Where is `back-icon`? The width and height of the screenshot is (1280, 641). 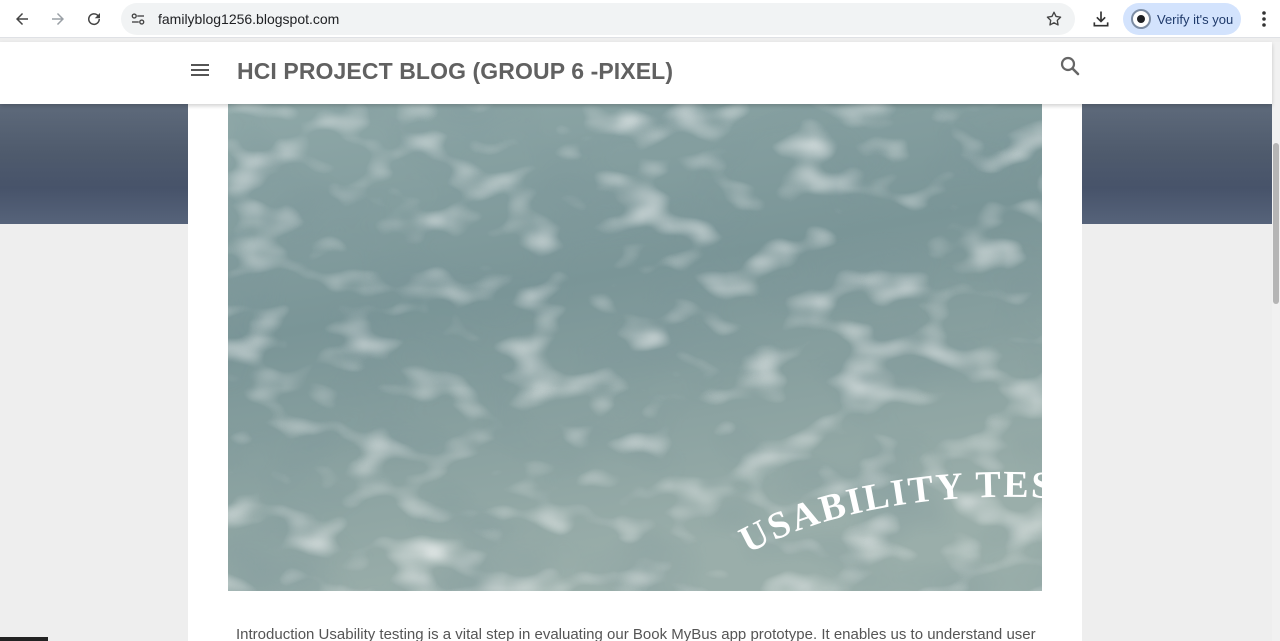
back-icon is located at coordinates (22, 19).